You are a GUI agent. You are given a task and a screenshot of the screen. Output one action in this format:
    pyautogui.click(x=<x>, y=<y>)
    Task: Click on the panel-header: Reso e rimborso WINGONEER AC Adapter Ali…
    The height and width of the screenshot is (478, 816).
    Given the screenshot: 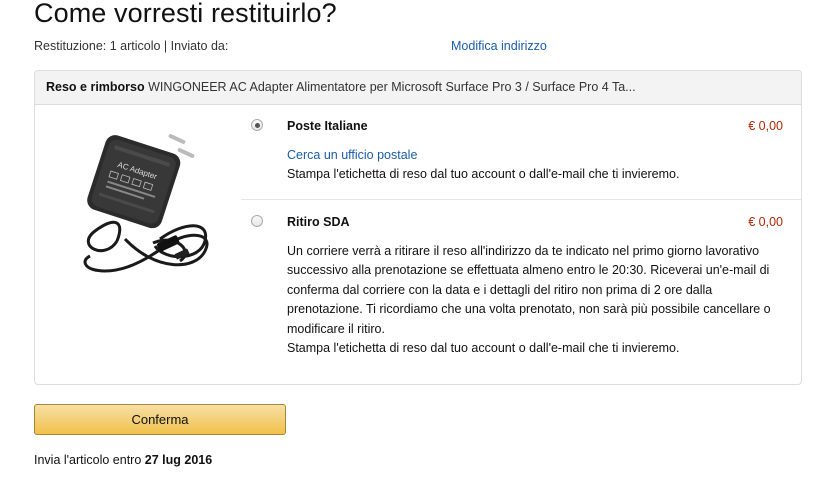 What is the action you would take?
    pyautogui.click(x=418, y=88)
    